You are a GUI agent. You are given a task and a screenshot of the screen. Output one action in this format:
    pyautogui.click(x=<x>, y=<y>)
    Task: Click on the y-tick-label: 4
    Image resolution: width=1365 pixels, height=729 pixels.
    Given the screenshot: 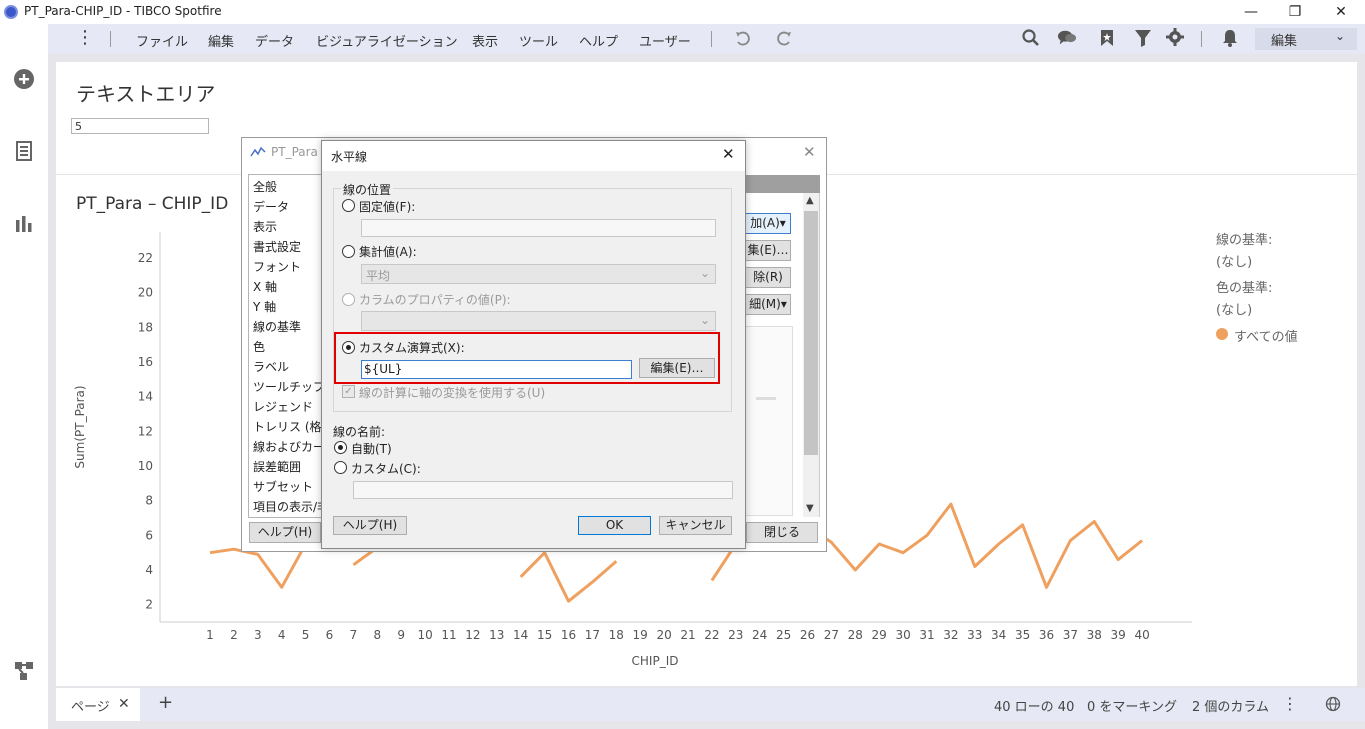 What is the action you would take?
    pyautogui.click(x=149, y=570)
    